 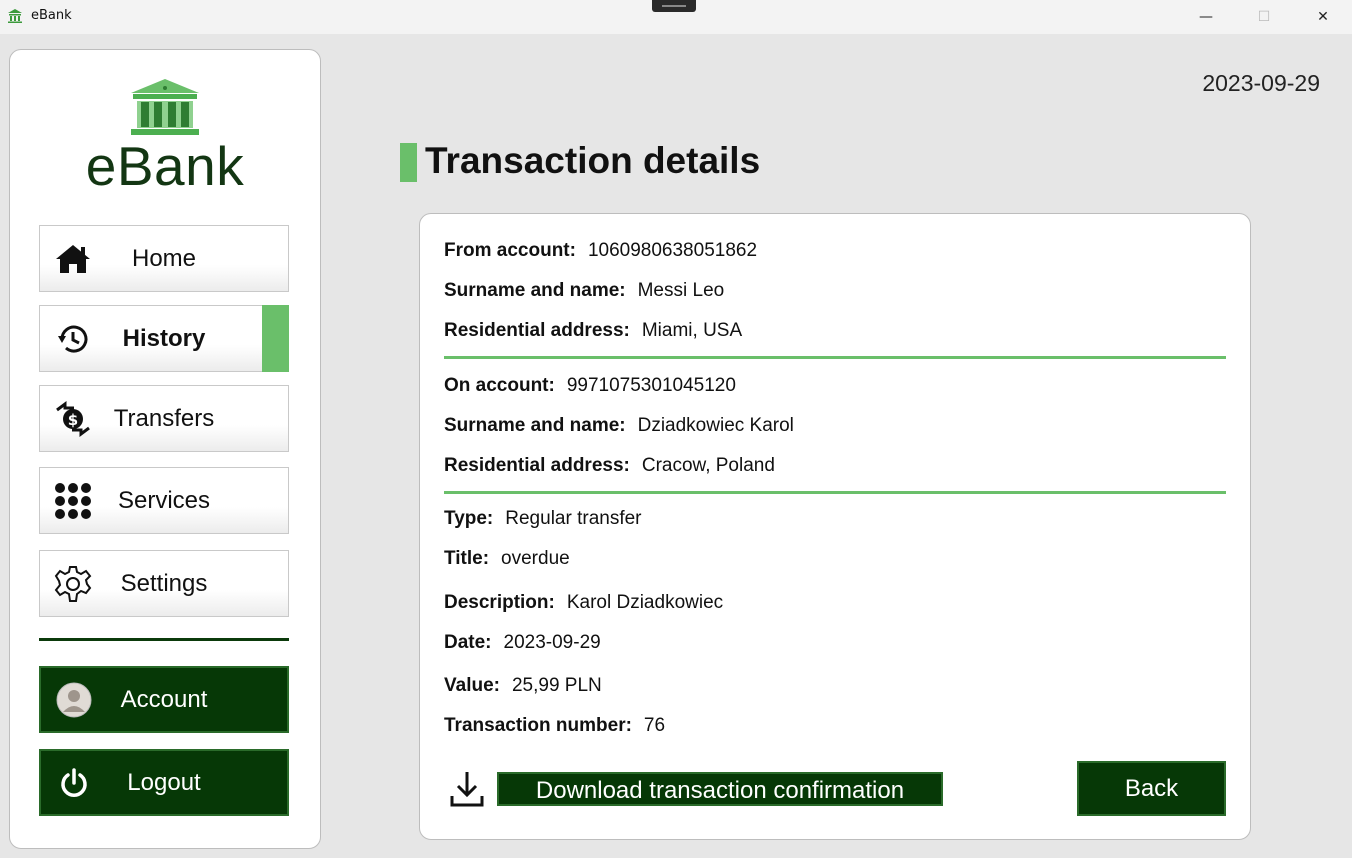 I want to click on date-value: 2023-09-29, so click(x=552, y=642).